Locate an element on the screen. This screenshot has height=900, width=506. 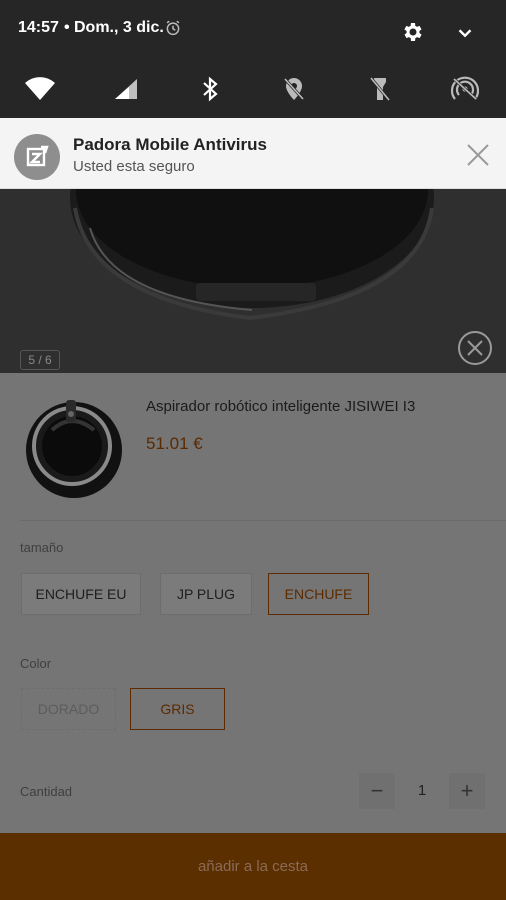
add-to-cart-label: añadir a la cesta is located at coordinates (253, 866).